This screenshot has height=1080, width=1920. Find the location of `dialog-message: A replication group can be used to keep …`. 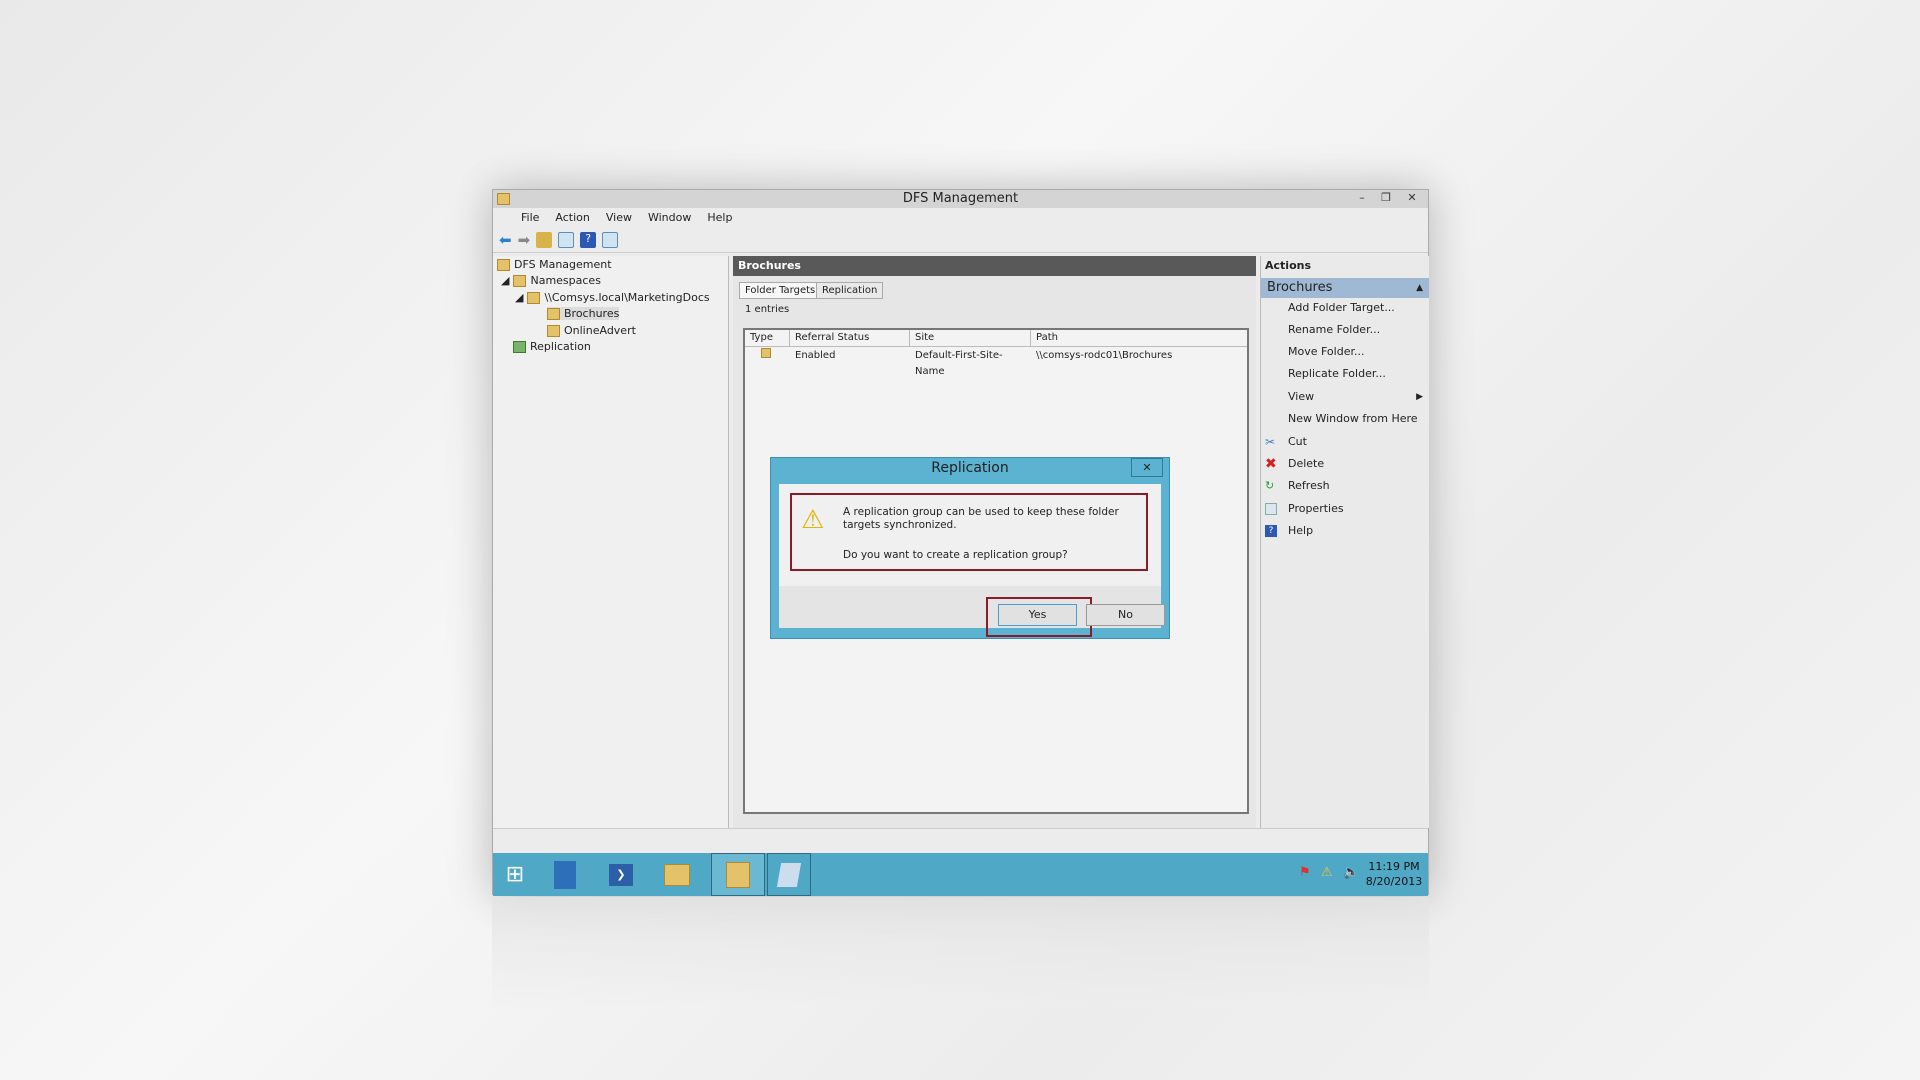

dialog-message: A replication group can be used to keep … is located at coordinates (981, 518).